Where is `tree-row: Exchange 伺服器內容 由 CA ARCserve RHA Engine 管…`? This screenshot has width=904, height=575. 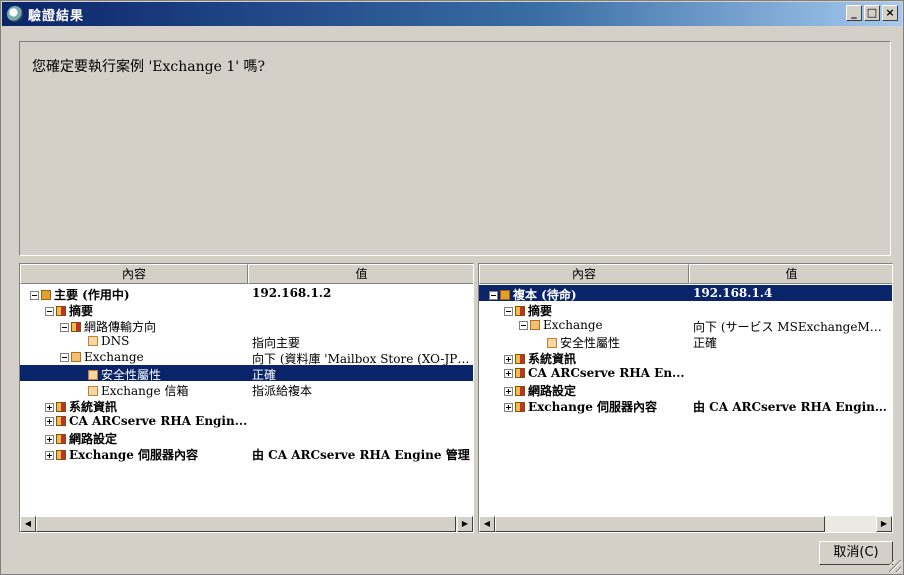 tree-row: Exchange 伺服器內容 由 CA ARCserve RHA Engine 管… is located at coordinates (246, 454).